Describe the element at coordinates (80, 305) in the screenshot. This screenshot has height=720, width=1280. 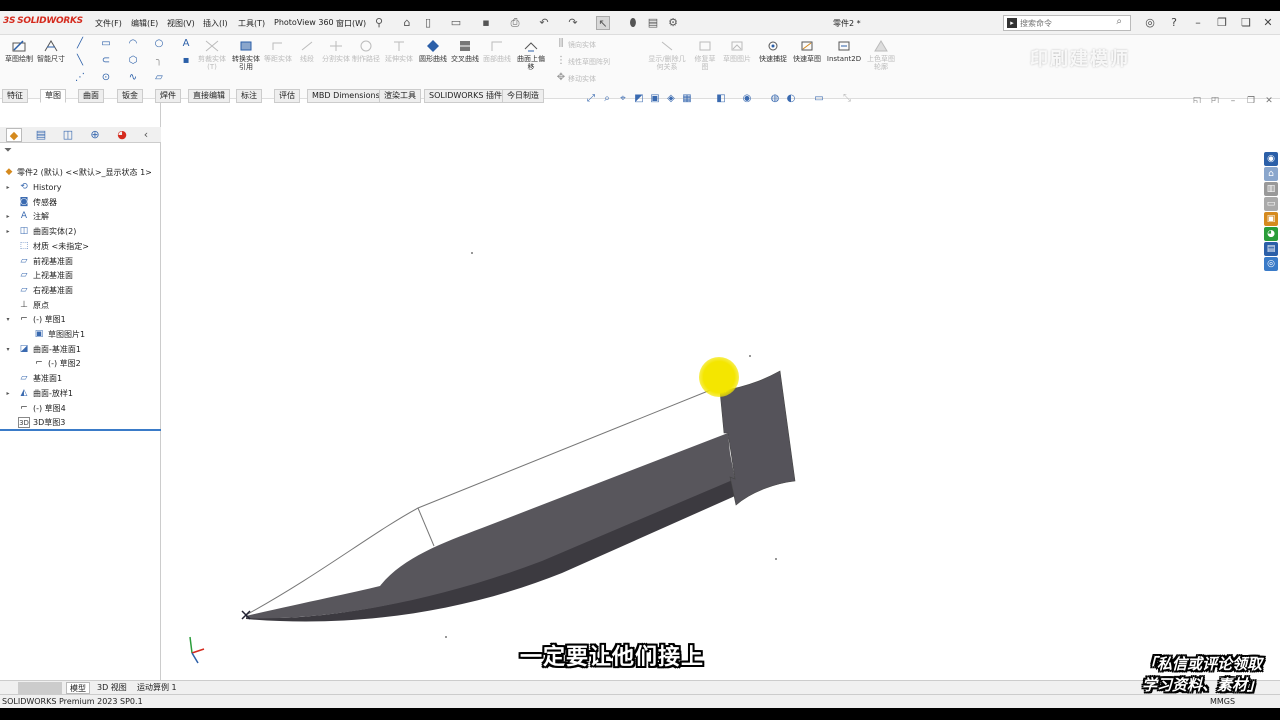
I see `tree-item: ⊥ 原点` at that location.